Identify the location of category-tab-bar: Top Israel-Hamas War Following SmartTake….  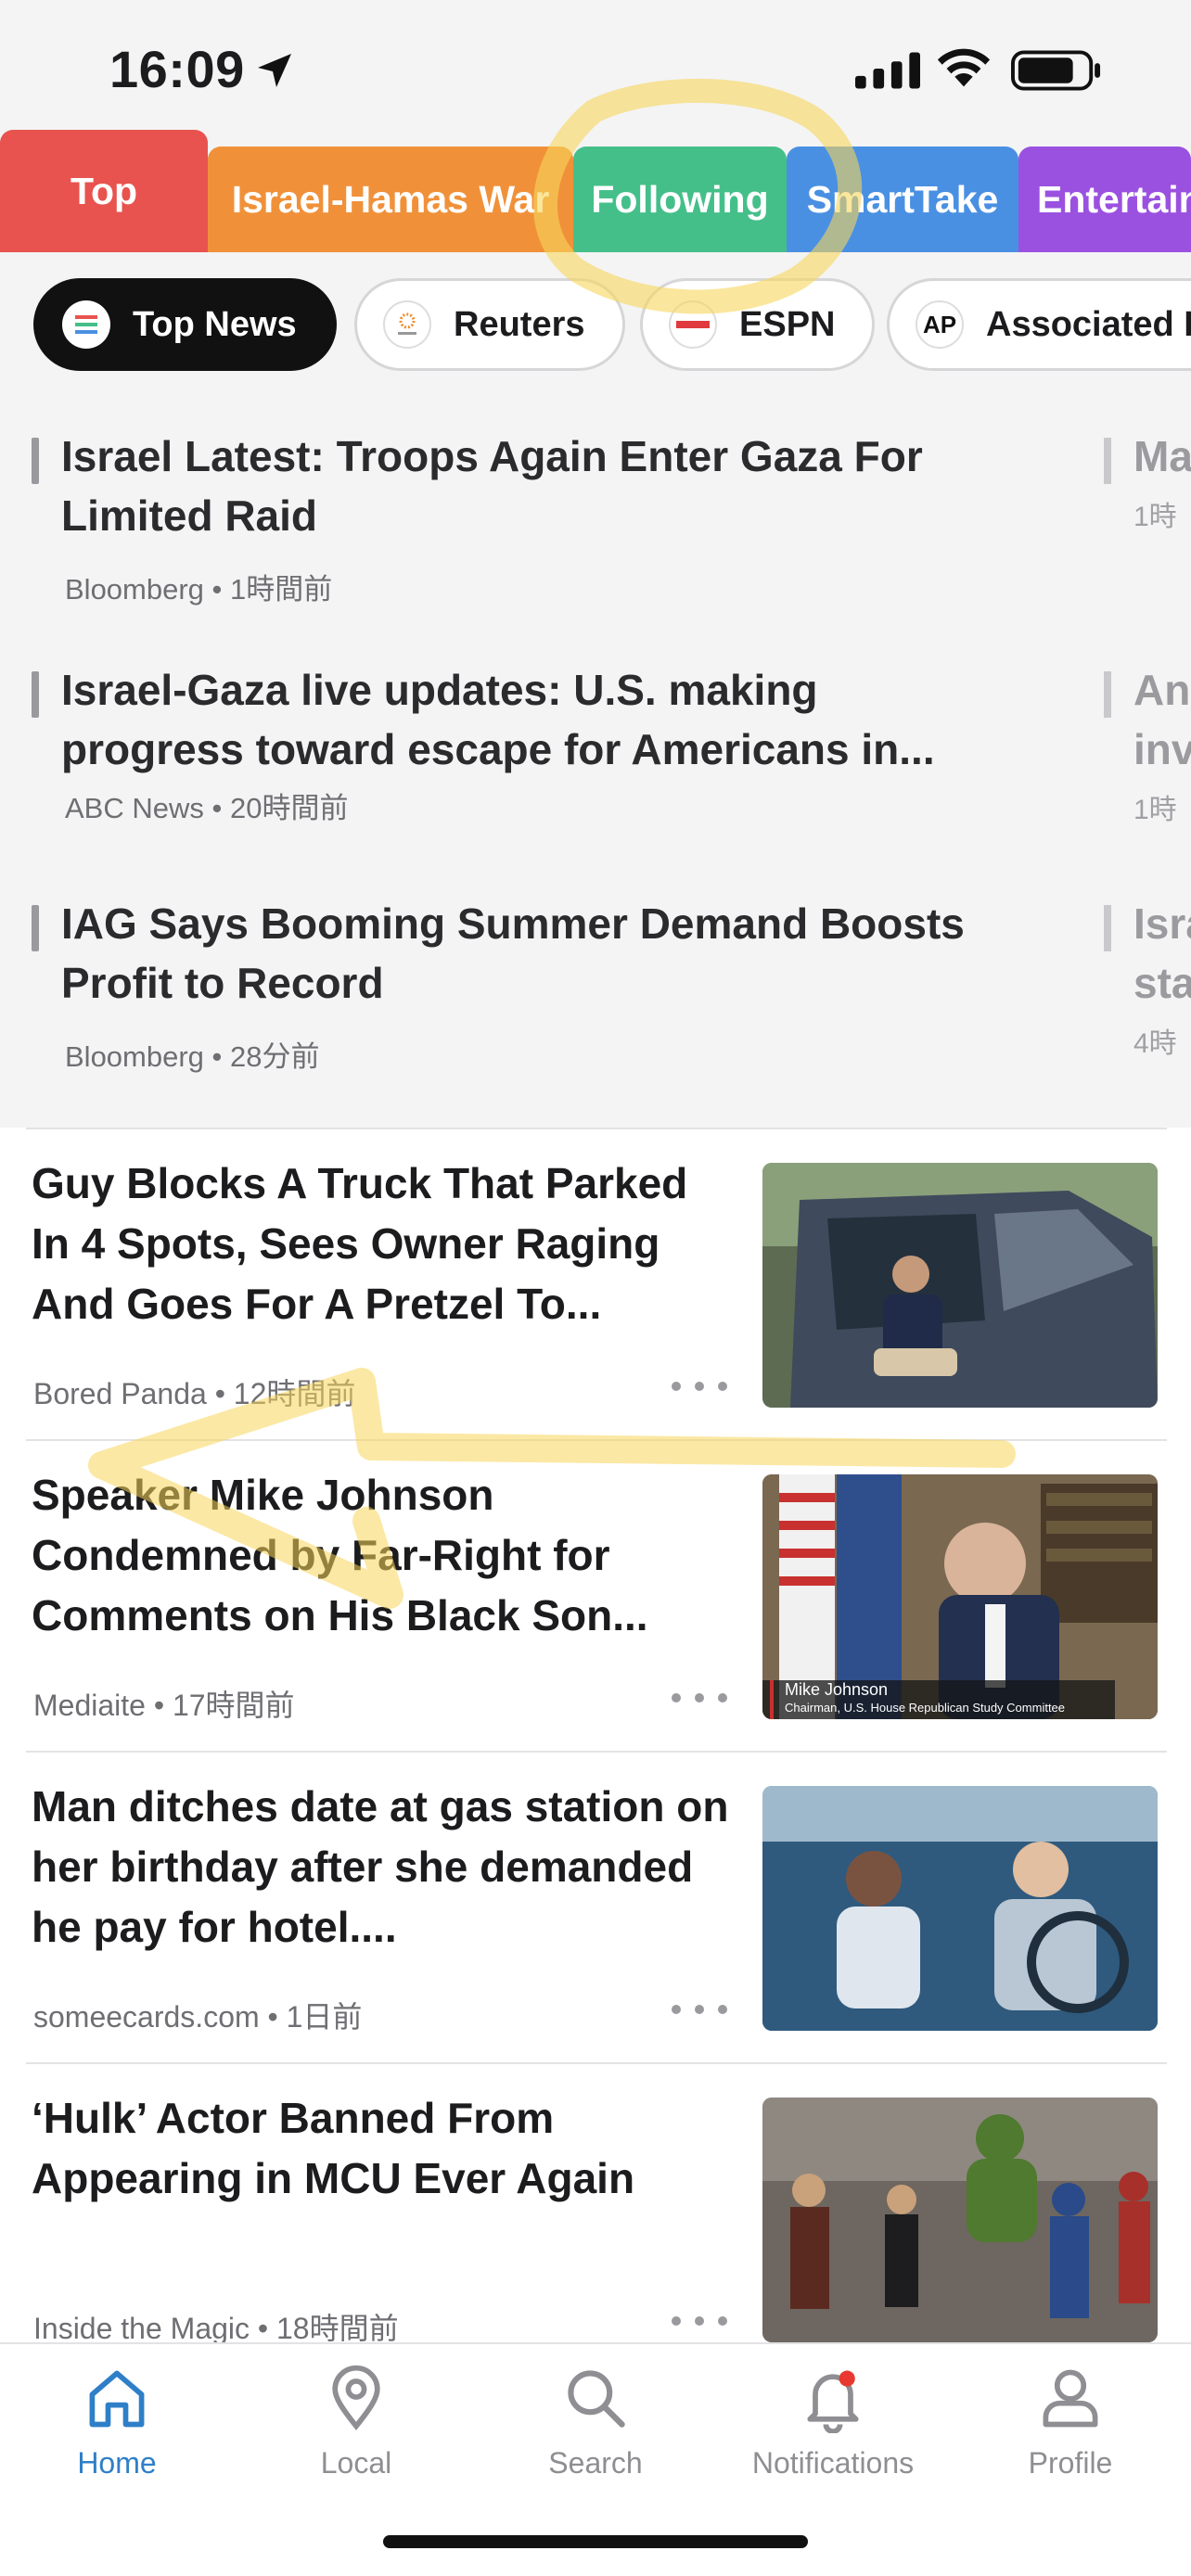
(595, 191).